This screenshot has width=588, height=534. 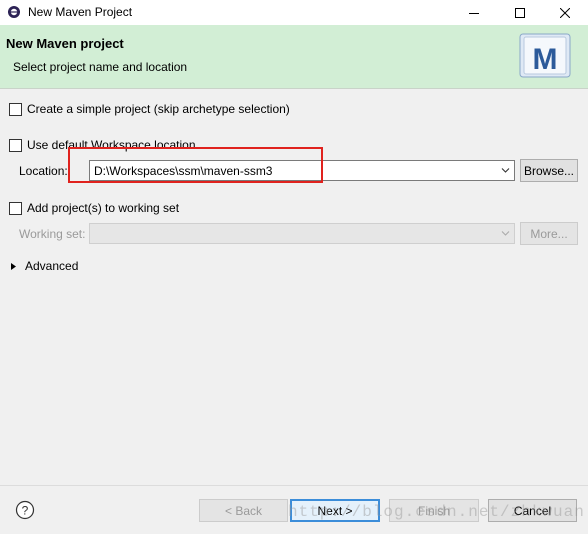 What do you see at coordinates (52, 266) in the screenshot?
I see `advanced-label: Advanced` at bounding box center [52, 266].